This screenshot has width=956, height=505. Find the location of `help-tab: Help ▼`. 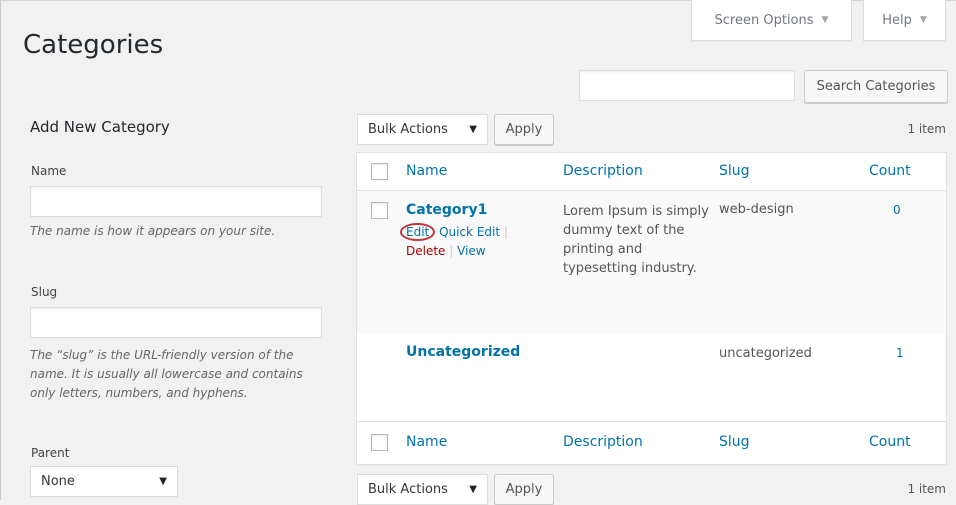

help-tab: Help ▼ is located at coordinates (904, 20).